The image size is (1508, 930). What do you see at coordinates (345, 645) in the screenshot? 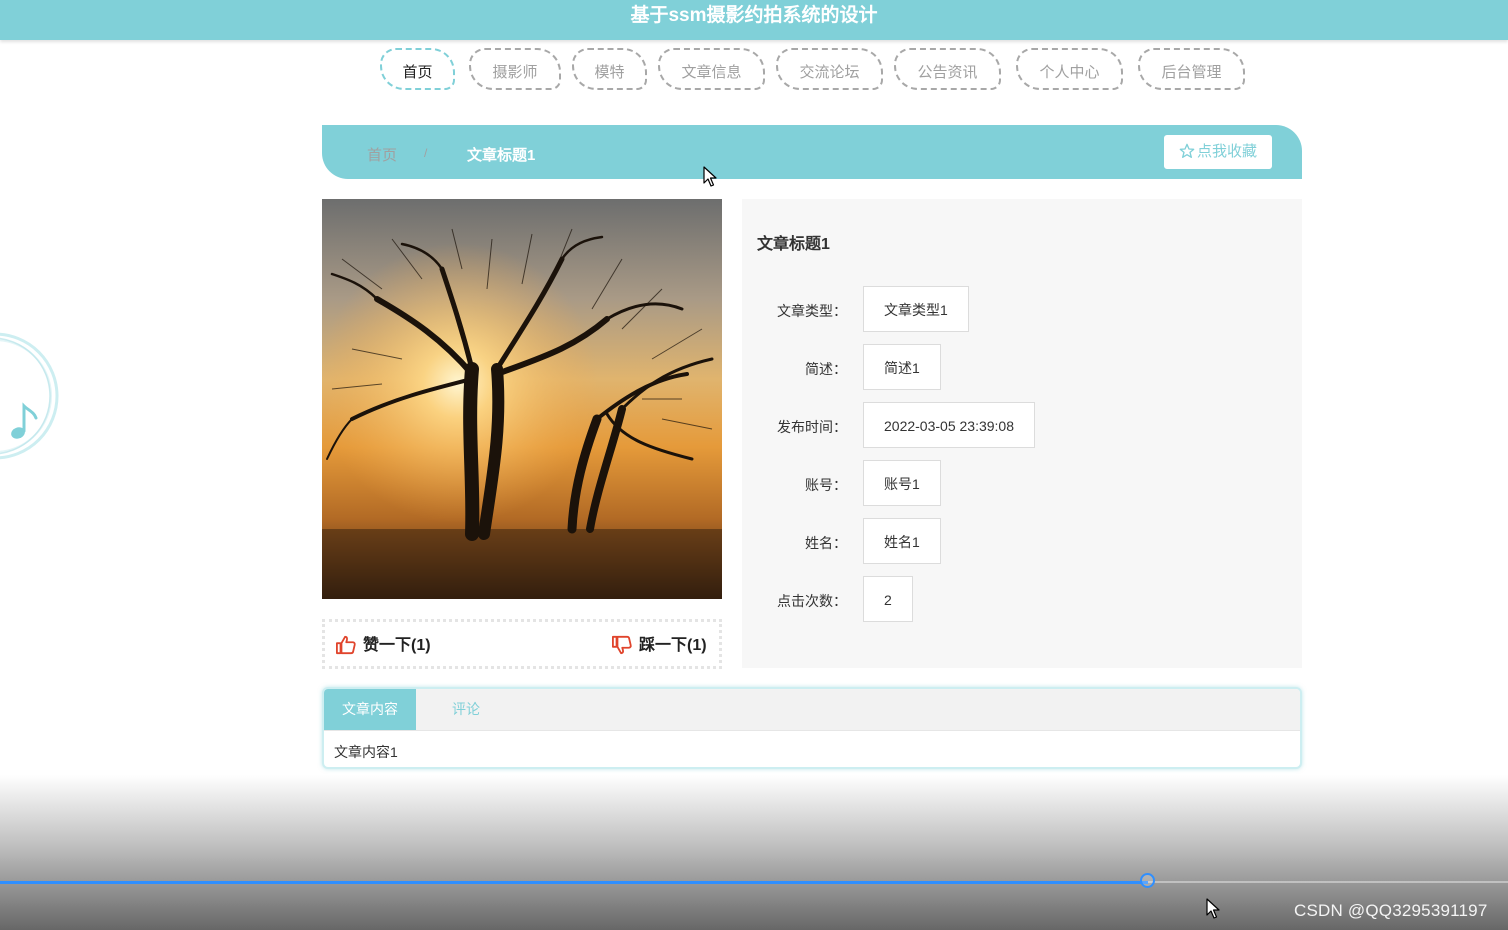
I see `thumbs-up-icon` at bounding box center [345, 645].